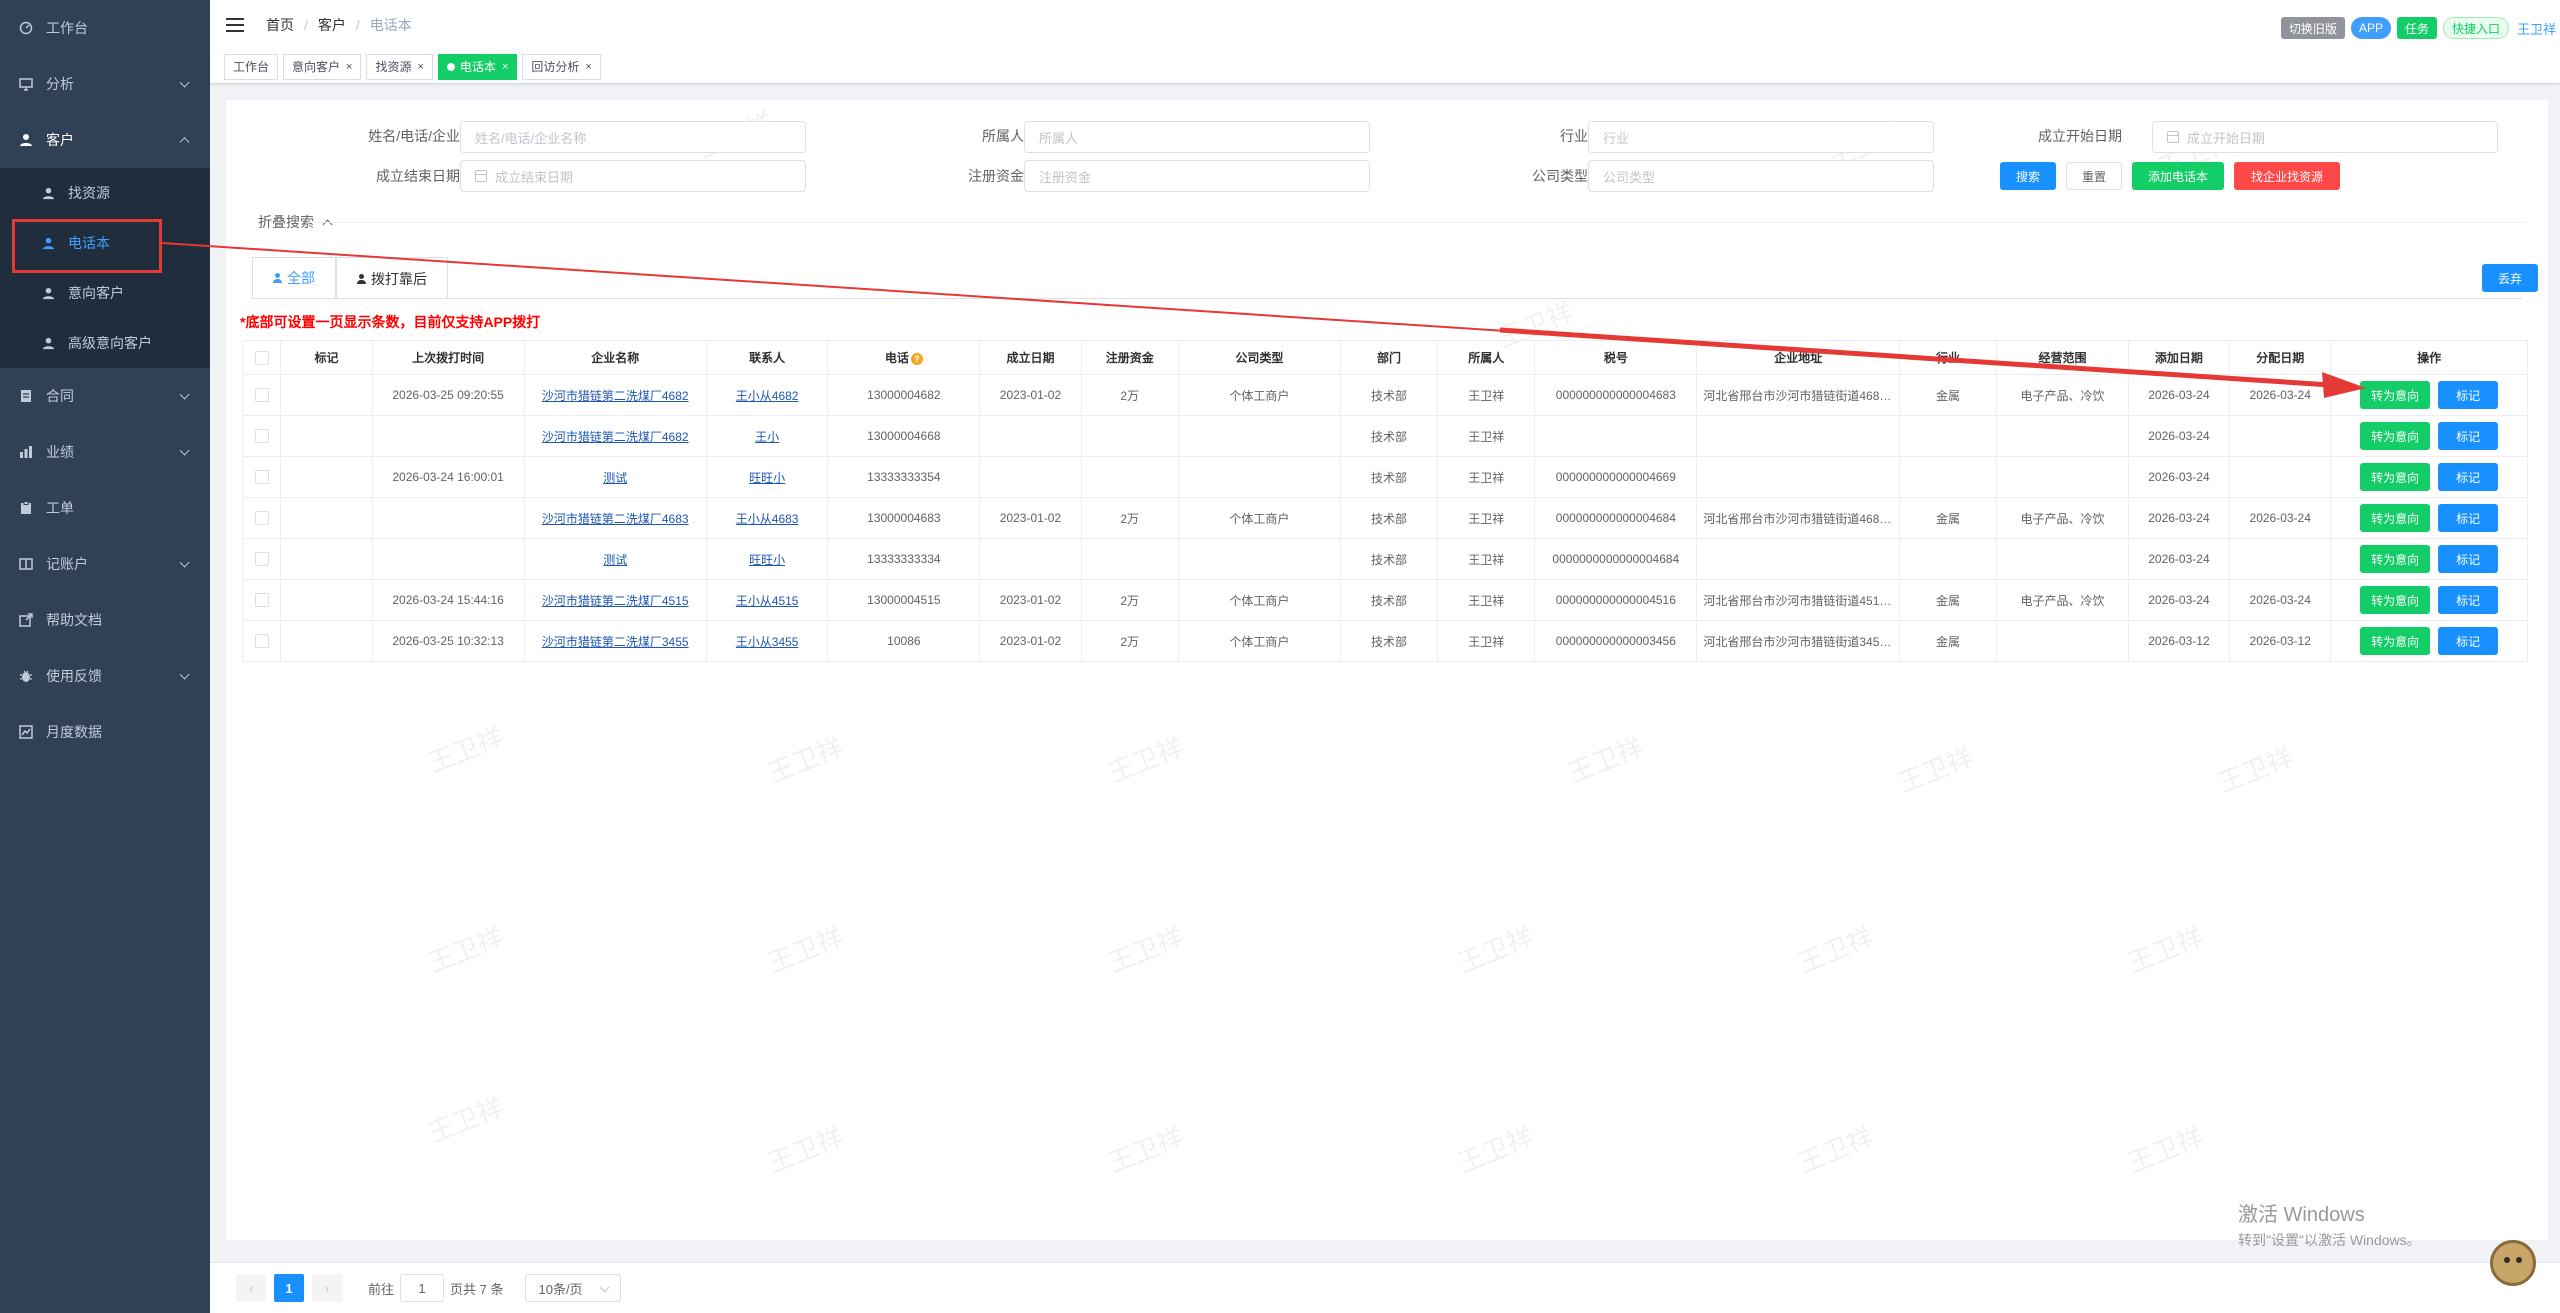 The height and width of the screenshot is (1313, 2560). Describe the element at coordinates (2094, 176) in the screenshot. I see `reset-button: 重置` at that location.